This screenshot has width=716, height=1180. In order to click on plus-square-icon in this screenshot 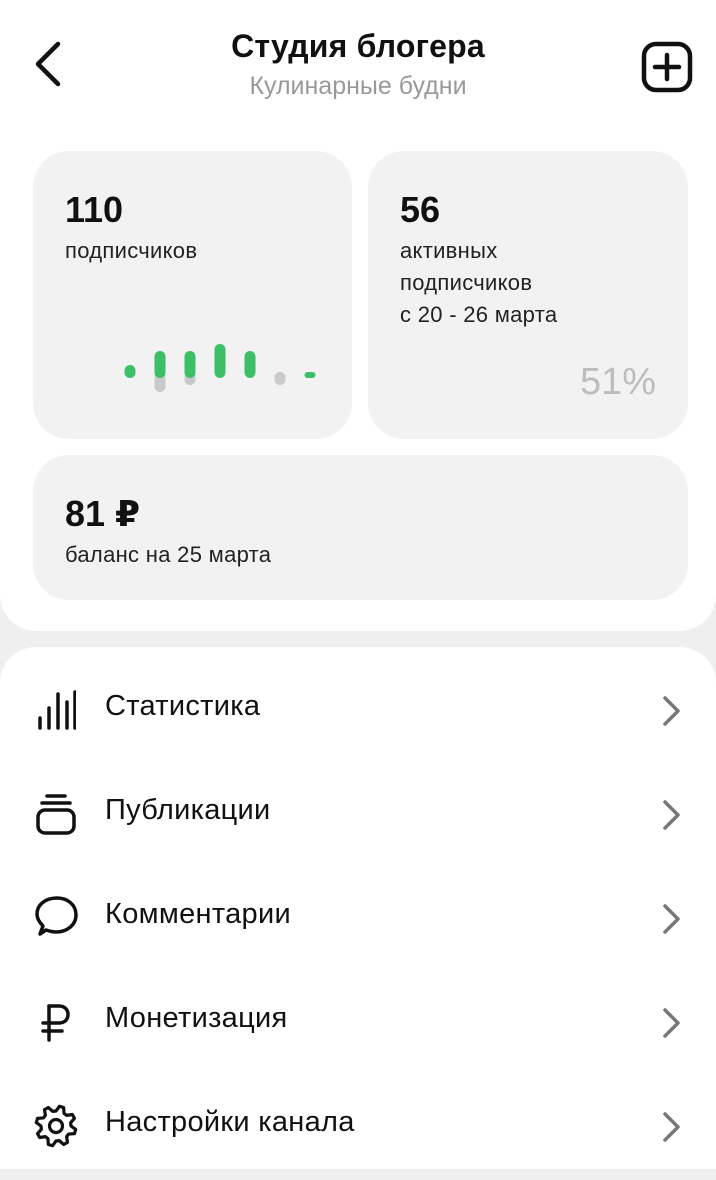, I will do `click(667, 67)`.